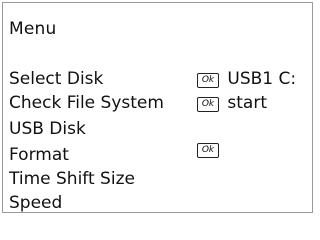 The image size is (320, 240). I want to click on check-file-system-value-group: Ok start, so click(232, 103).